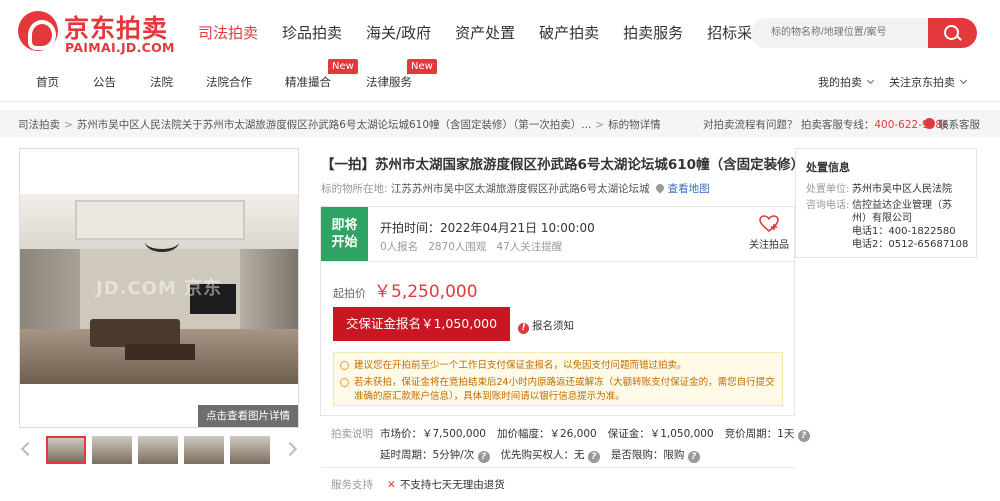  I want to click on chandelier, so click(162, 242).